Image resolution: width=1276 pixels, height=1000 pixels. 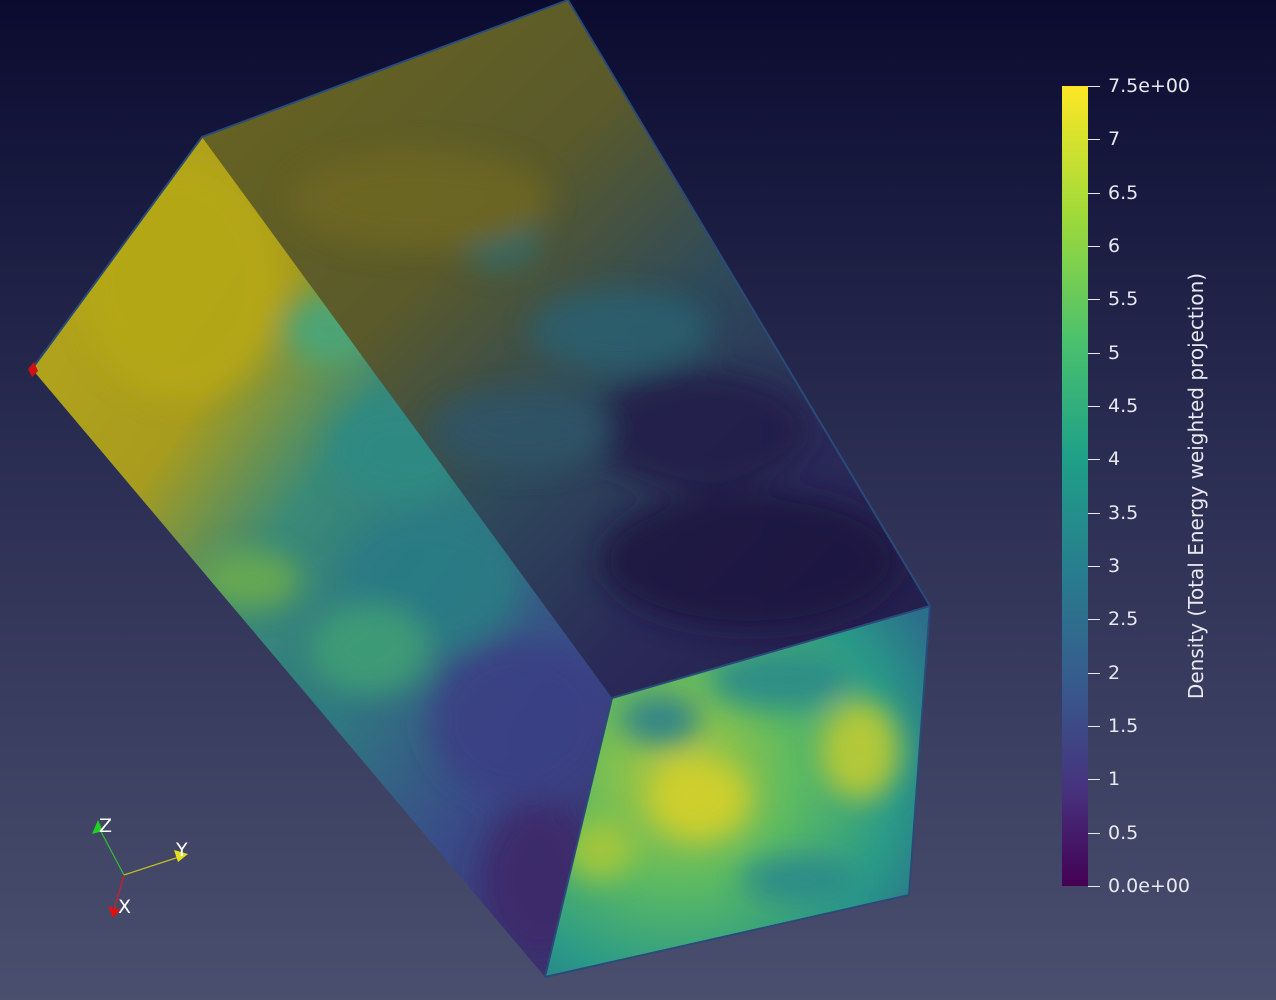 I want to click on y-axis-label: Y, so click(x=181, y=850).